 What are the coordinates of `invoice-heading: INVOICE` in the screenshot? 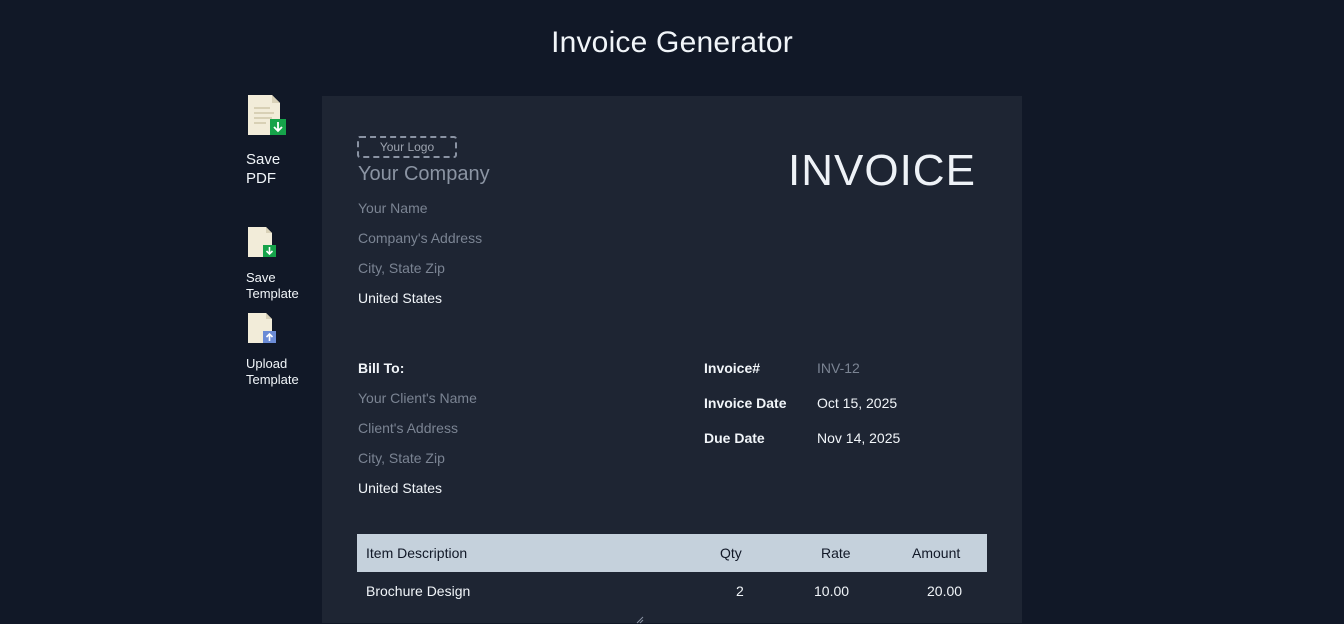 It's located at (882, 171).